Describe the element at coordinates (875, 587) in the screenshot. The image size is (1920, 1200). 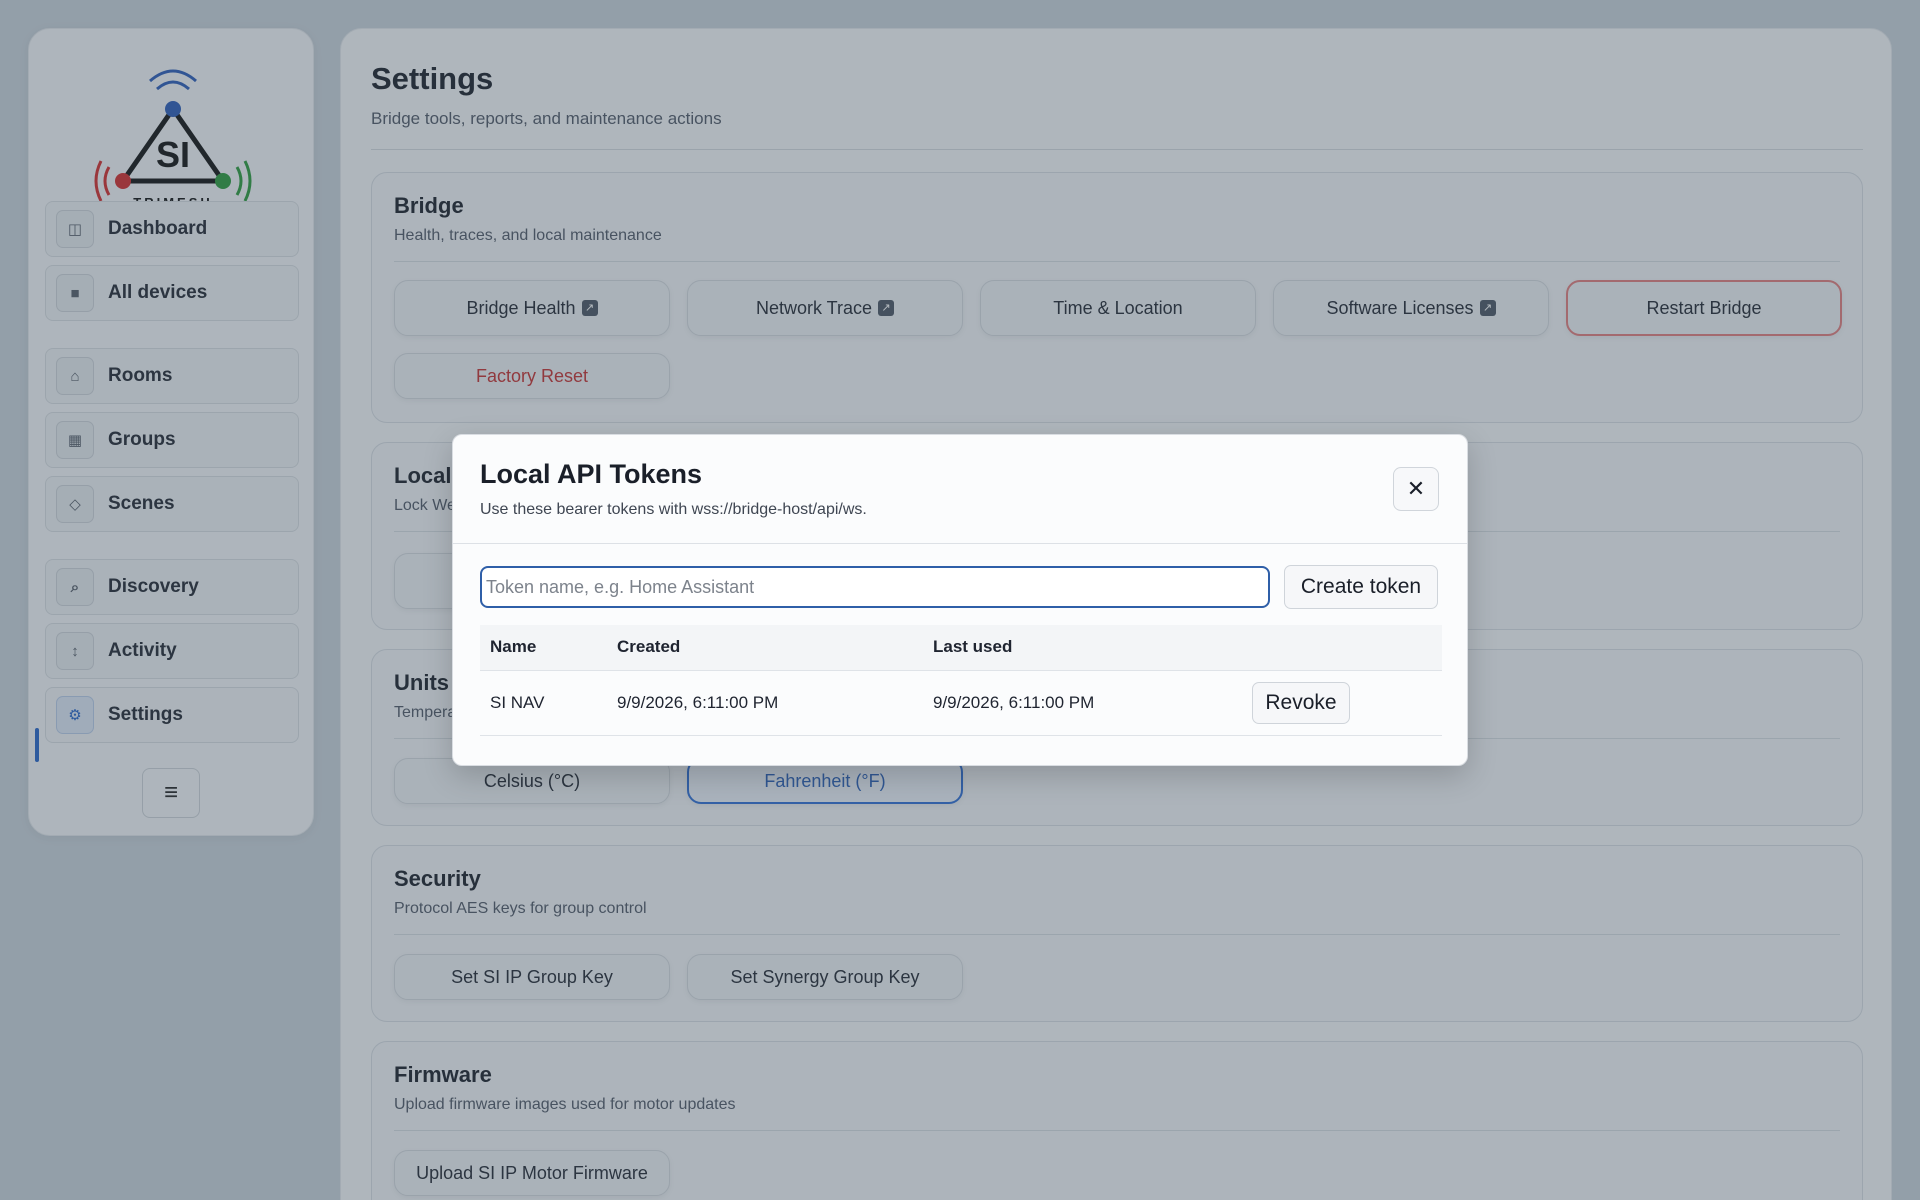
I see `token-name-input` at that location.